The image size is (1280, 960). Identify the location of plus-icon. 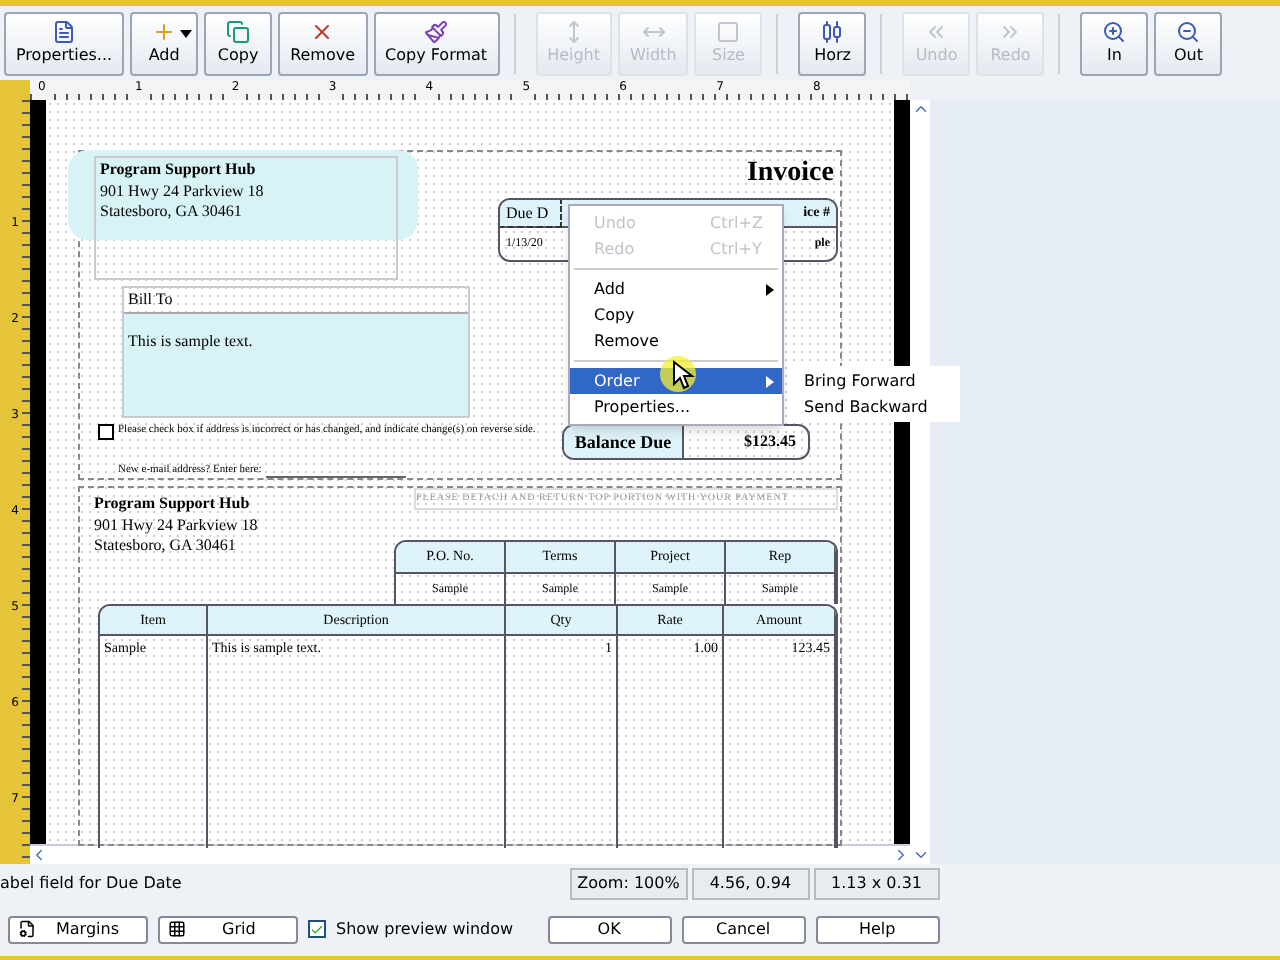
(164, 32).